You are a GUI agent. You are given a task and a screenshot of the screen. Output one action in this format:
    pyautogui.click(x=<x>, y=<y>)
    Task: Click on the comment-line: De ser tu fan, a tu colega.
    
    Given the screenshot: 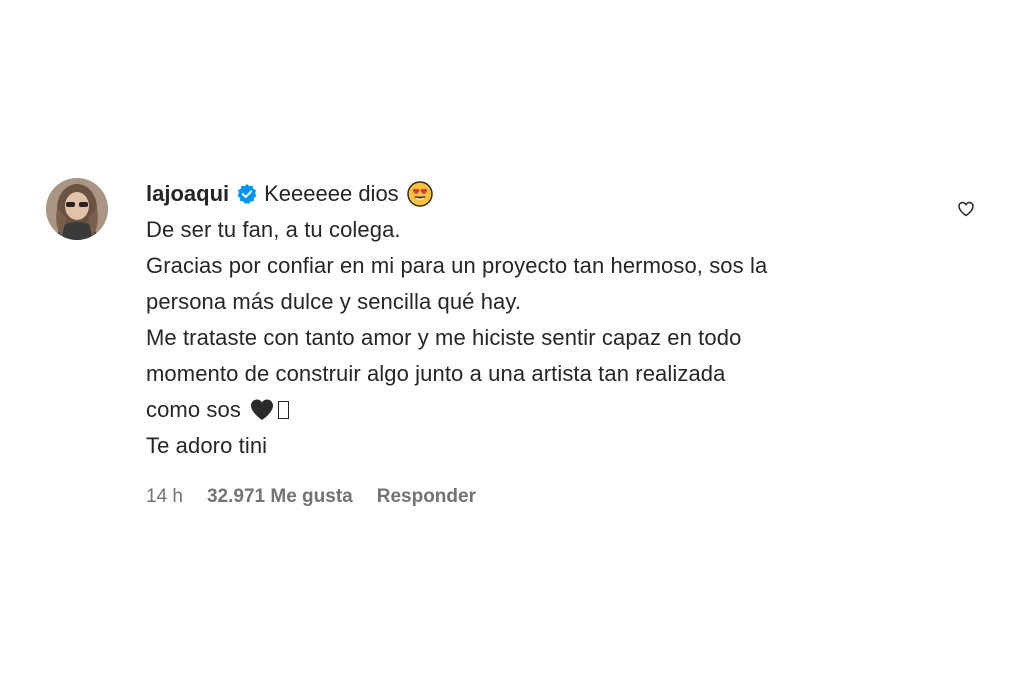 What is the action you would take?
    pyautogui.click(x=273, y=229)
    